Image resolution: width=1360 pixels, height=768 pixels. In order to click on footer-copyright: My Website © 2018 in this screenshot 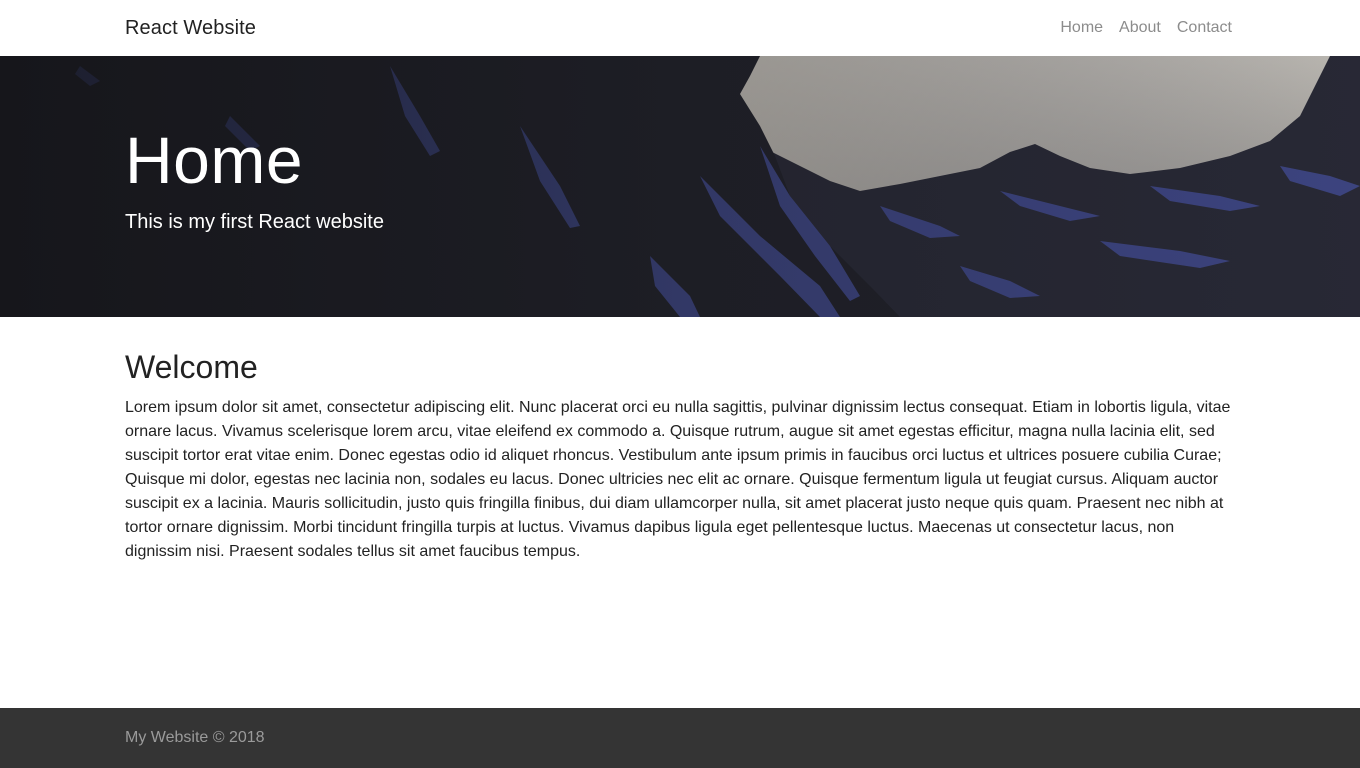, I will do `click(195, 737)`.